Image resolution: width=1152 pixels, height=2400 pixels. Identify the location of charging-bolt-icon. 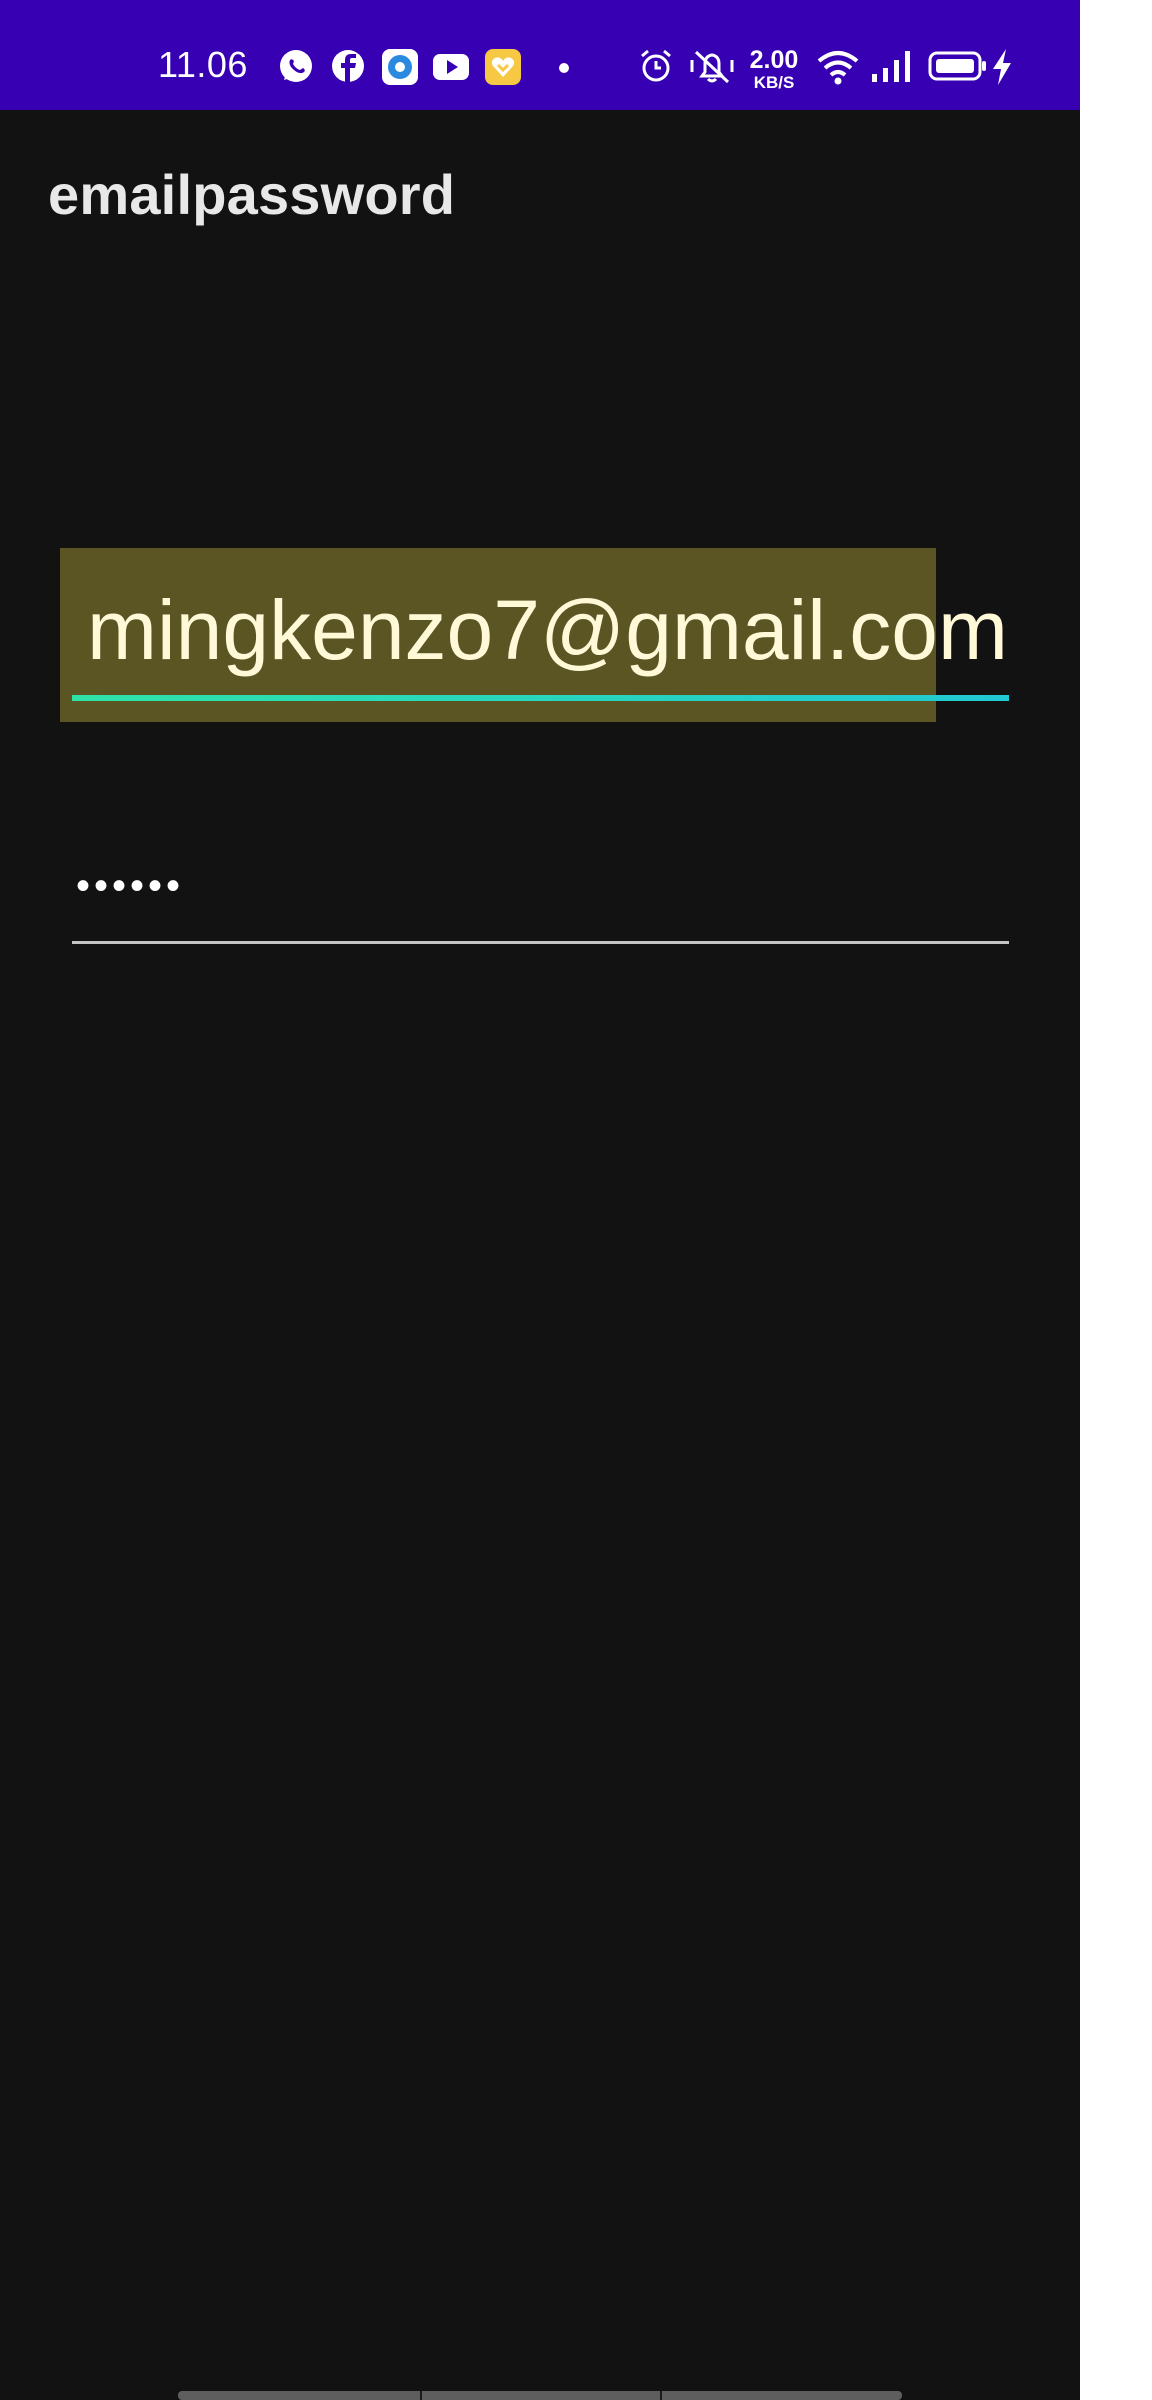
(1002, 68).